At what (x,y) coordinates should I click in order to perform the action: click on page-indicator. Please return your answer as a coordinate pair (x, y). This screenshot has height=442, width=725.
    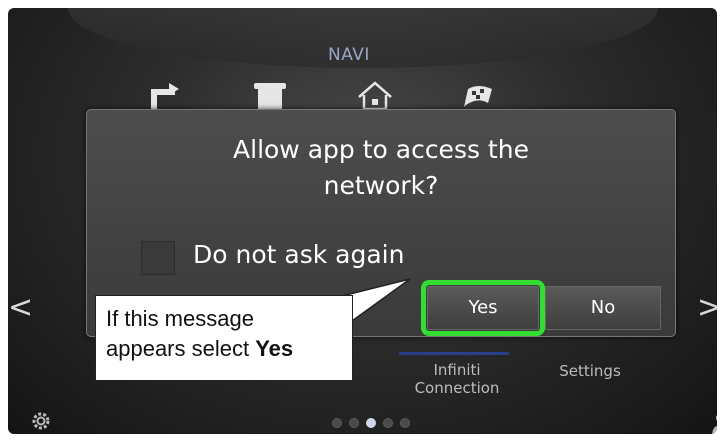
    Looking at the image, I should click on (371, 423).